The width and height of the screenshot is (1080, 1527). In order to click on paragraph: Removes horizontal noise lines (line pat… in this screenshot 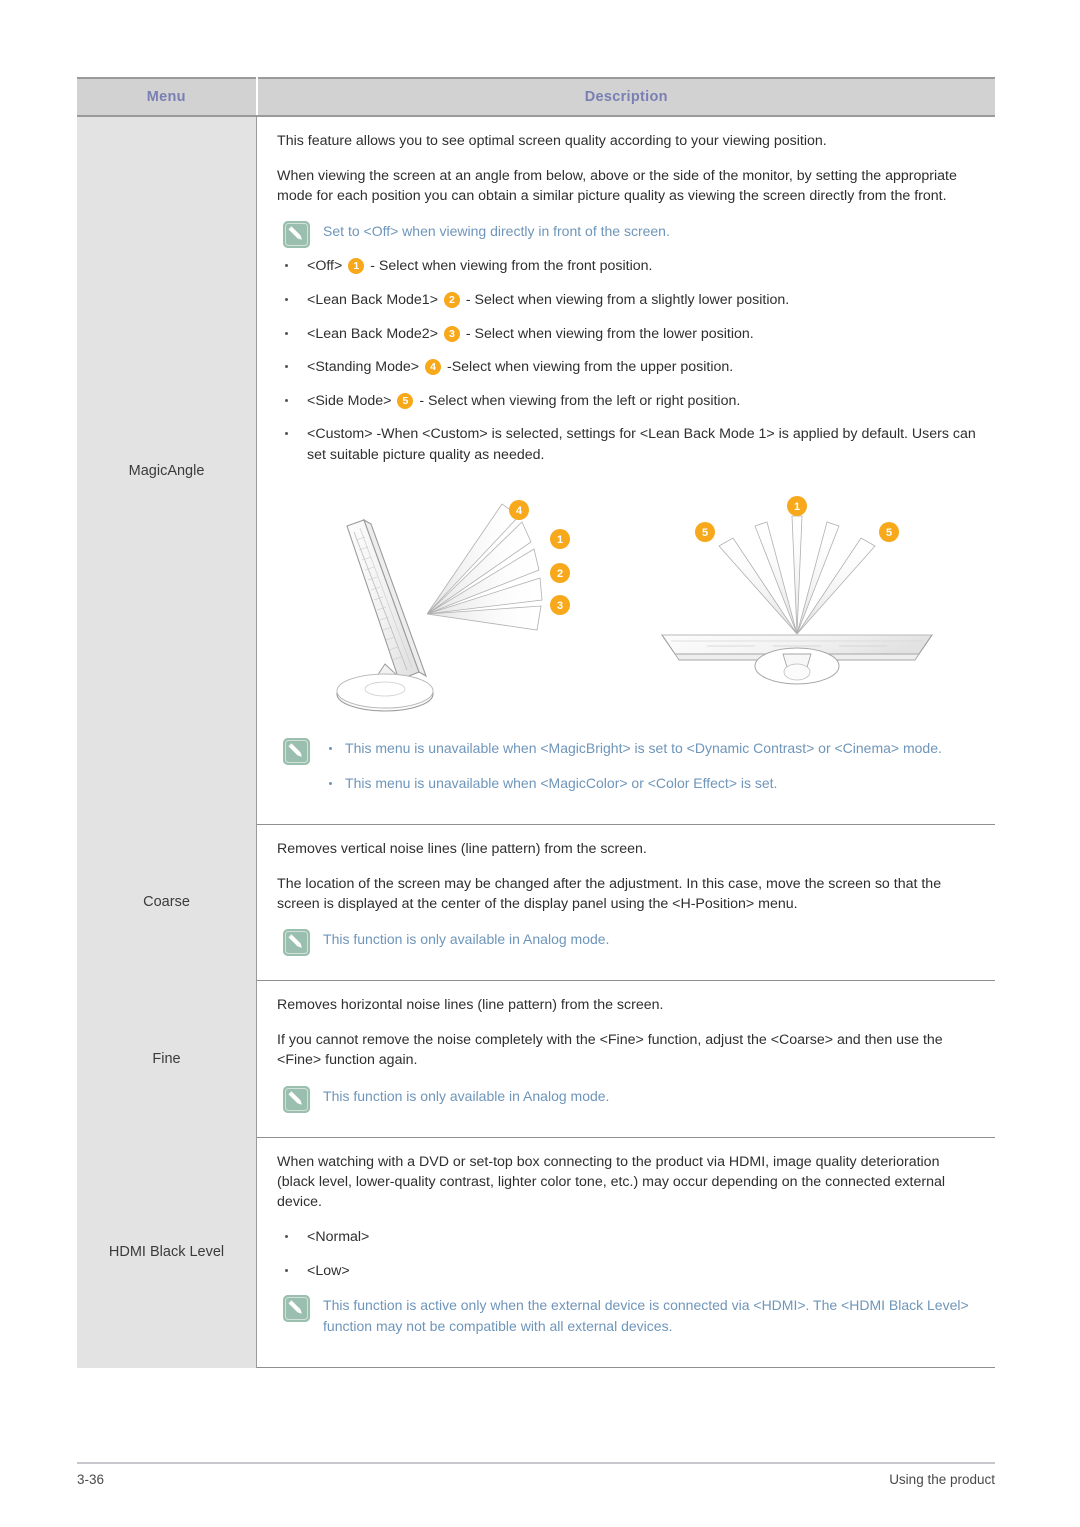, I will do `click(470, 1005)`.